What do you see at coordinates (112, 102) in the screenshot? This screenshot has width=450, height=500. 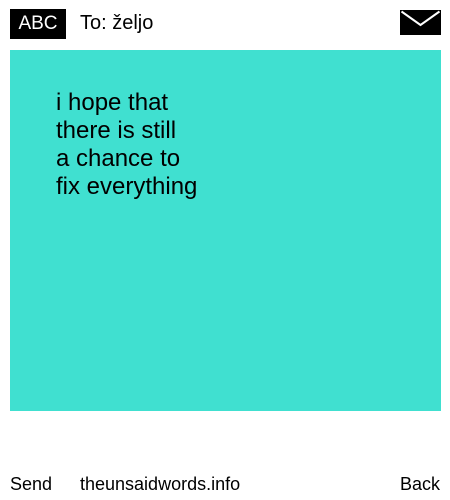 I see `message-line: i hope that` at bounding box center [112, 102].